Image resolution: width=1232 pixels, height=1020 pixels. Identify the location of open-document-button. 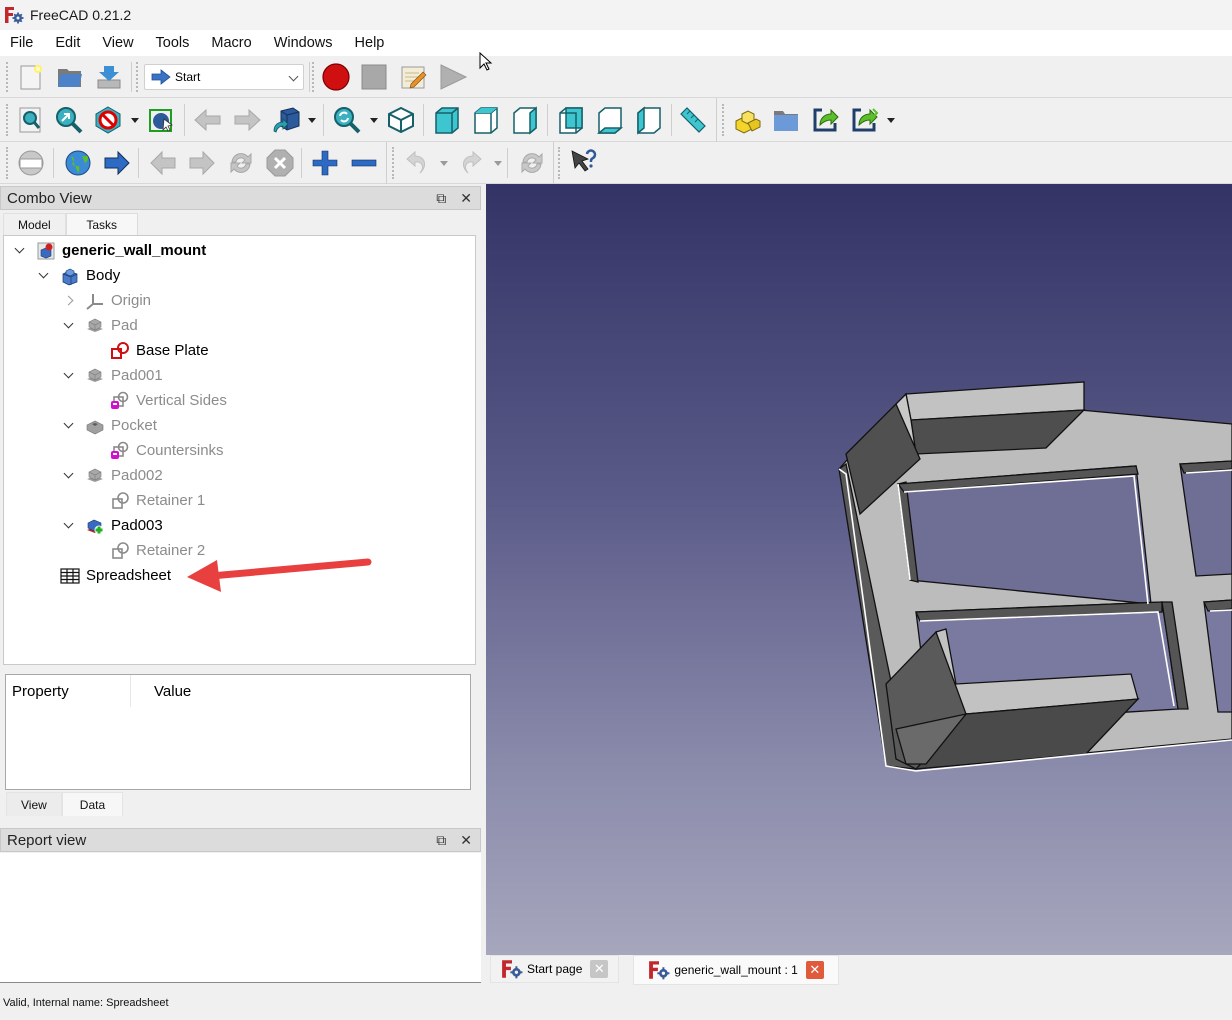
(70, 77).